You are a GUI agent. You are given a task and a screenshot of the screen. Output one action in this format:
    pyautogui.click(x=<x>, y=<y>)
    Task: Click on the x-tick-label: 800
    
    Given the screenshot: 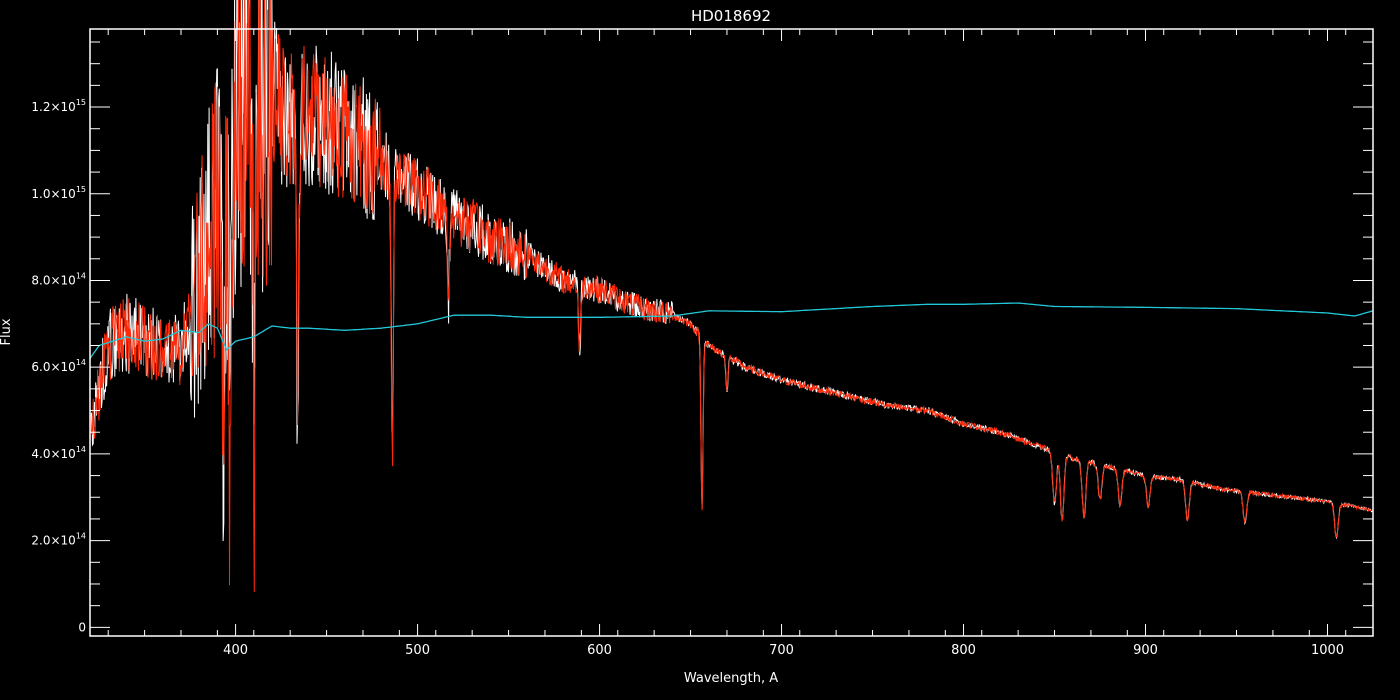 What is the action you would take?
    pyautogui.click(x=963, y=650)
    